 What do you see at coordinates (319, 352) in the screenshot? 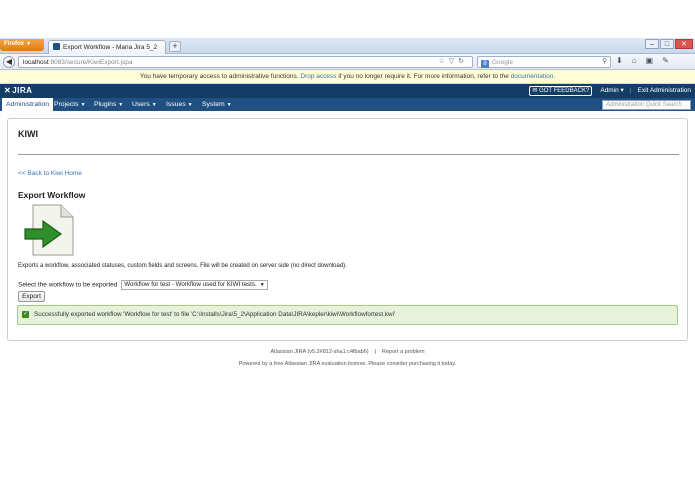
I see `footer-version: Atlassian JIRA (v5.2#812-sha1:c4fbab6)` at bounding box center [319, 352].